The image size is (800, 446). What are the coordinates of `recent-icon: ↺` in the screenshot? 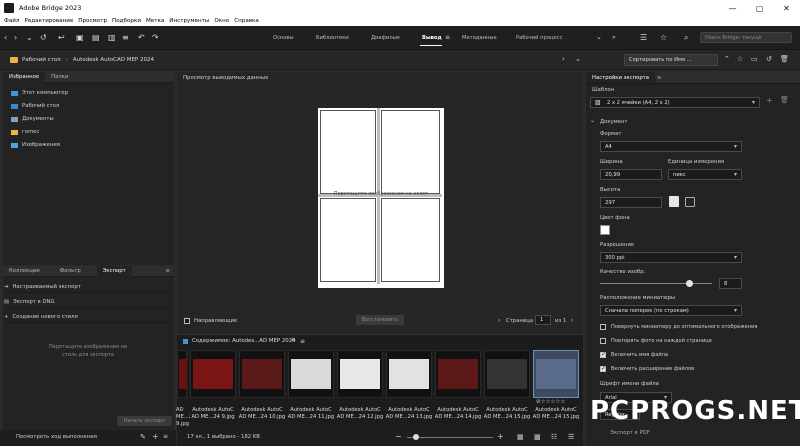 It's located at (43, 37).